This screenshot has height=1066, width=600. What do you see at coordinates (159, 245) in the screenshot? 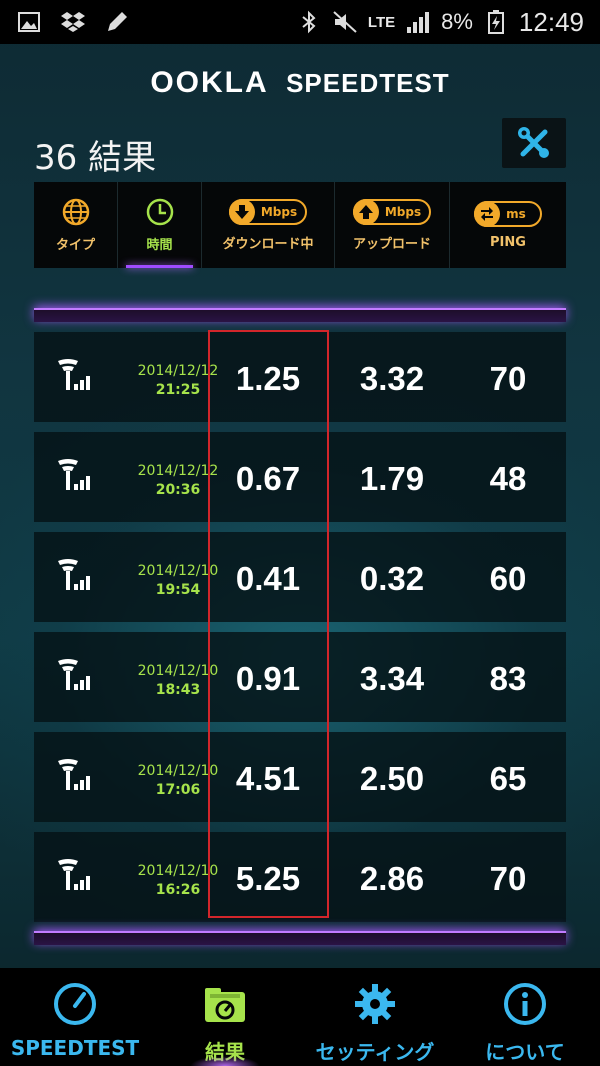
I see `sort-time-label: 時間` at bounding box center [159, 245].